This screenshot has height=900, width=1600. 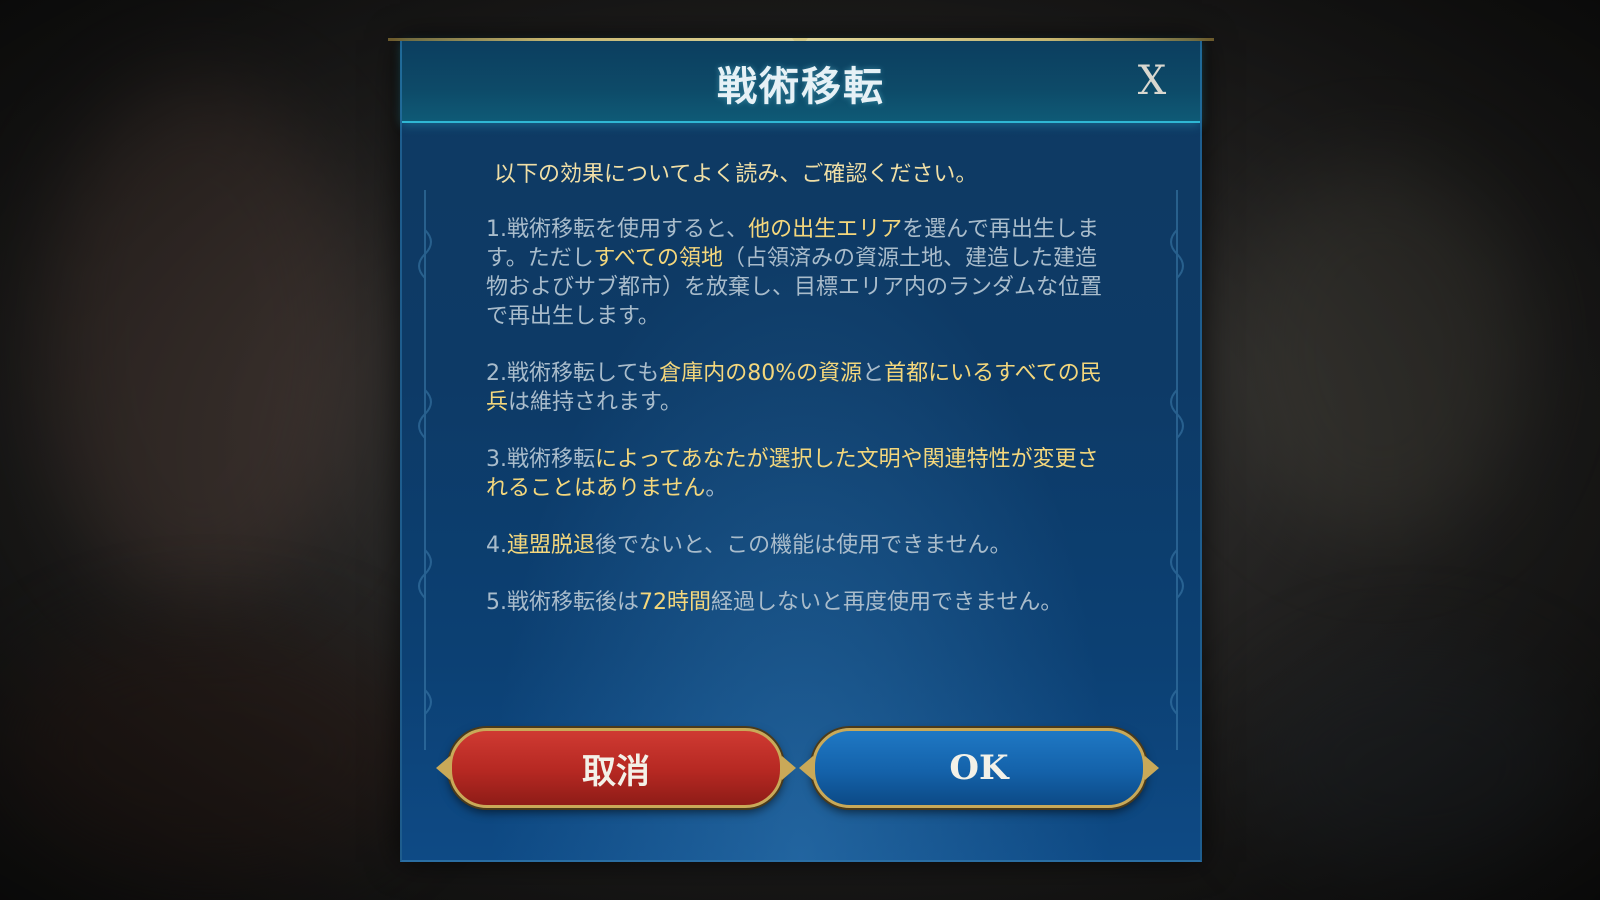 I want to click on effect-text: は維持されます。, so click(x=595, y=402).